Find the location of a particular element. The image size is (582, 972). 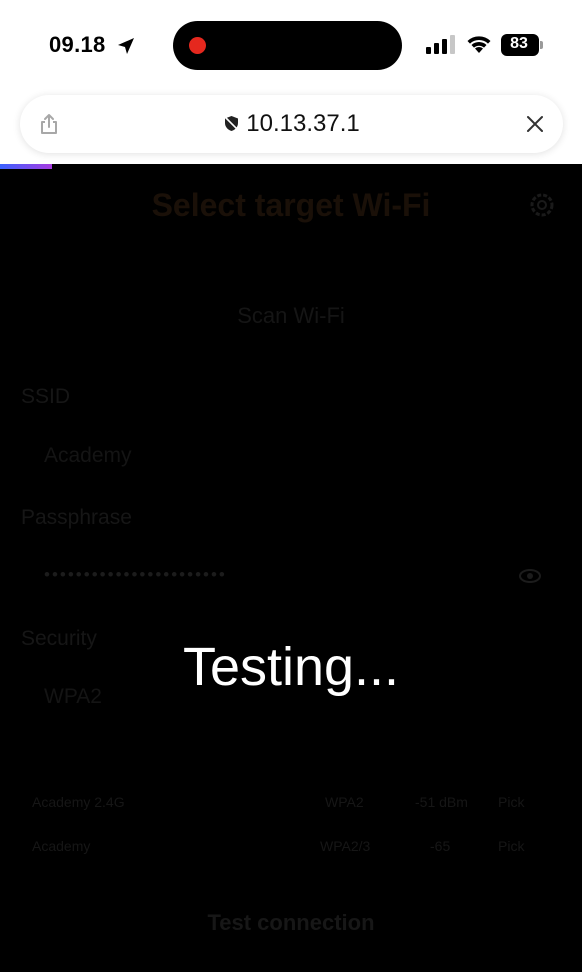

network-row: Academy 2.4G WPA2 -51 dBm Pick is located at coordinates (291, 803).